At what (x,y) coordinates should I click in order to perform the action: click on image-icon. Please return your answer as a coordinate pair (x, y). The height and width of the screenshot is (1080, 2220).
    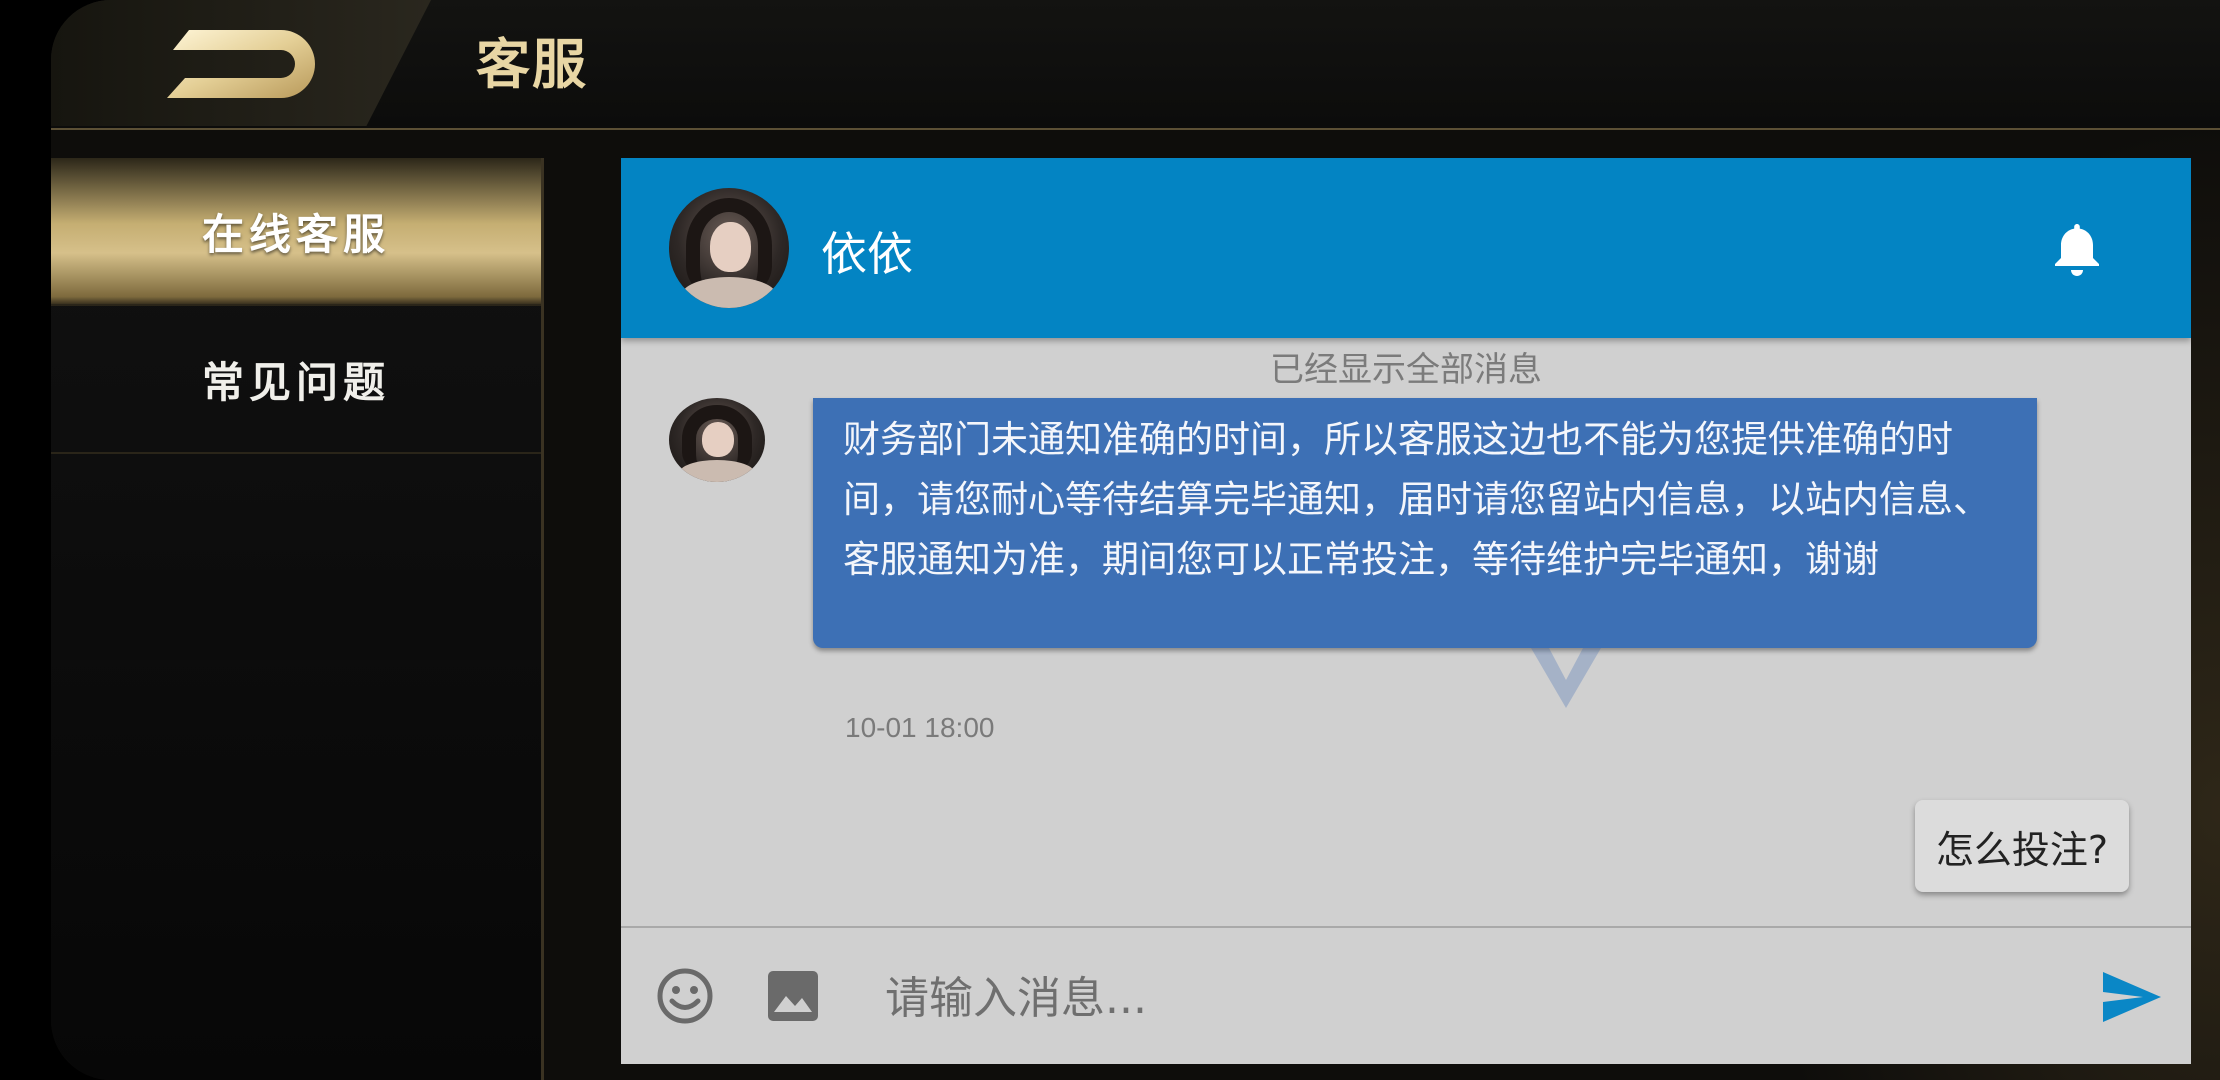
    Looking at the image, I should click on (793, 996).